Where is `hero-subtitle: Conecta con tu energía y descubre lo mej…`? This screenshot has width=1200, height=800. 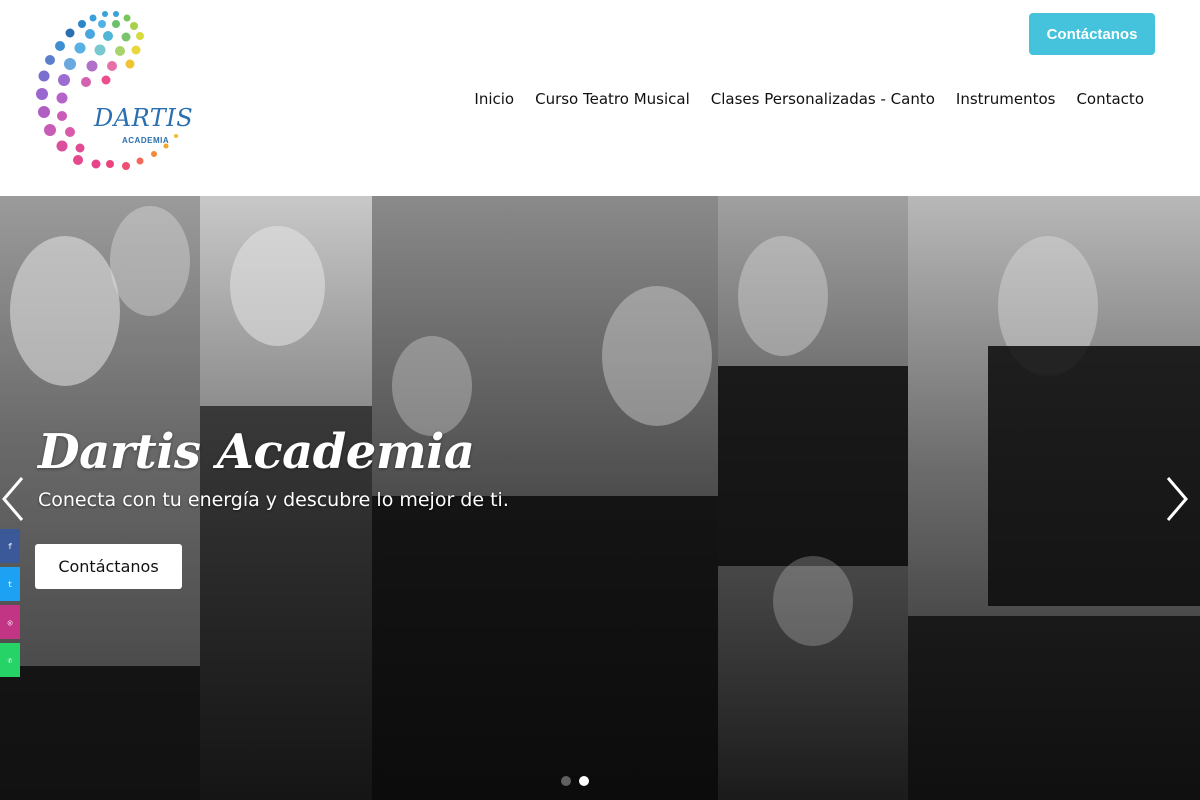
hero-subtitle: Conecta con tu energía y descubre lo mej… is located at coordinates (273, 500).